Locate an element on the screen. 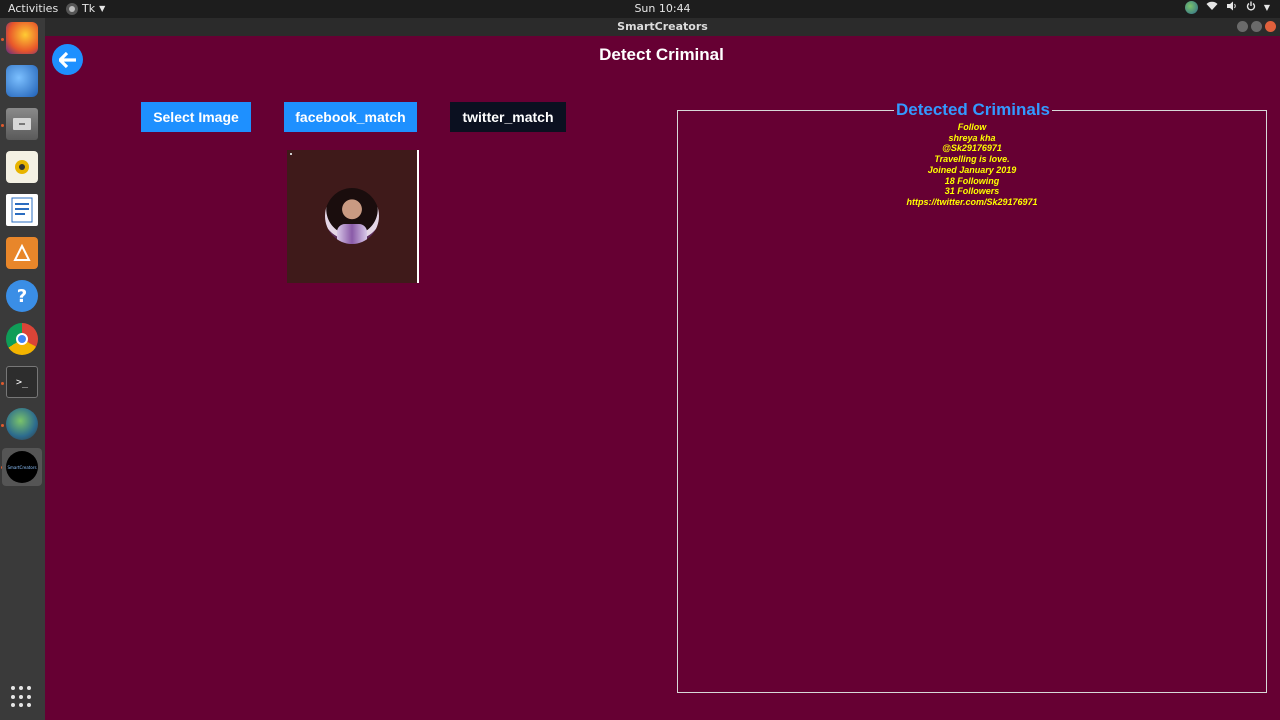  result-line-name: shreya kha is located at coordinates (972, 137).